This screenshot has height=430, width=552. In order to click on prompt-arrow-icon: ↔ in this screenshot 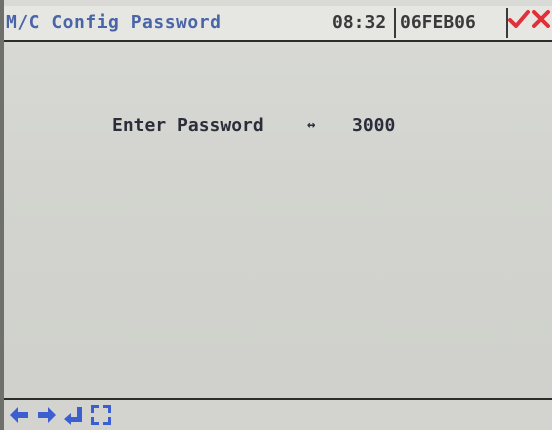, I will do `click(311, 125)`.